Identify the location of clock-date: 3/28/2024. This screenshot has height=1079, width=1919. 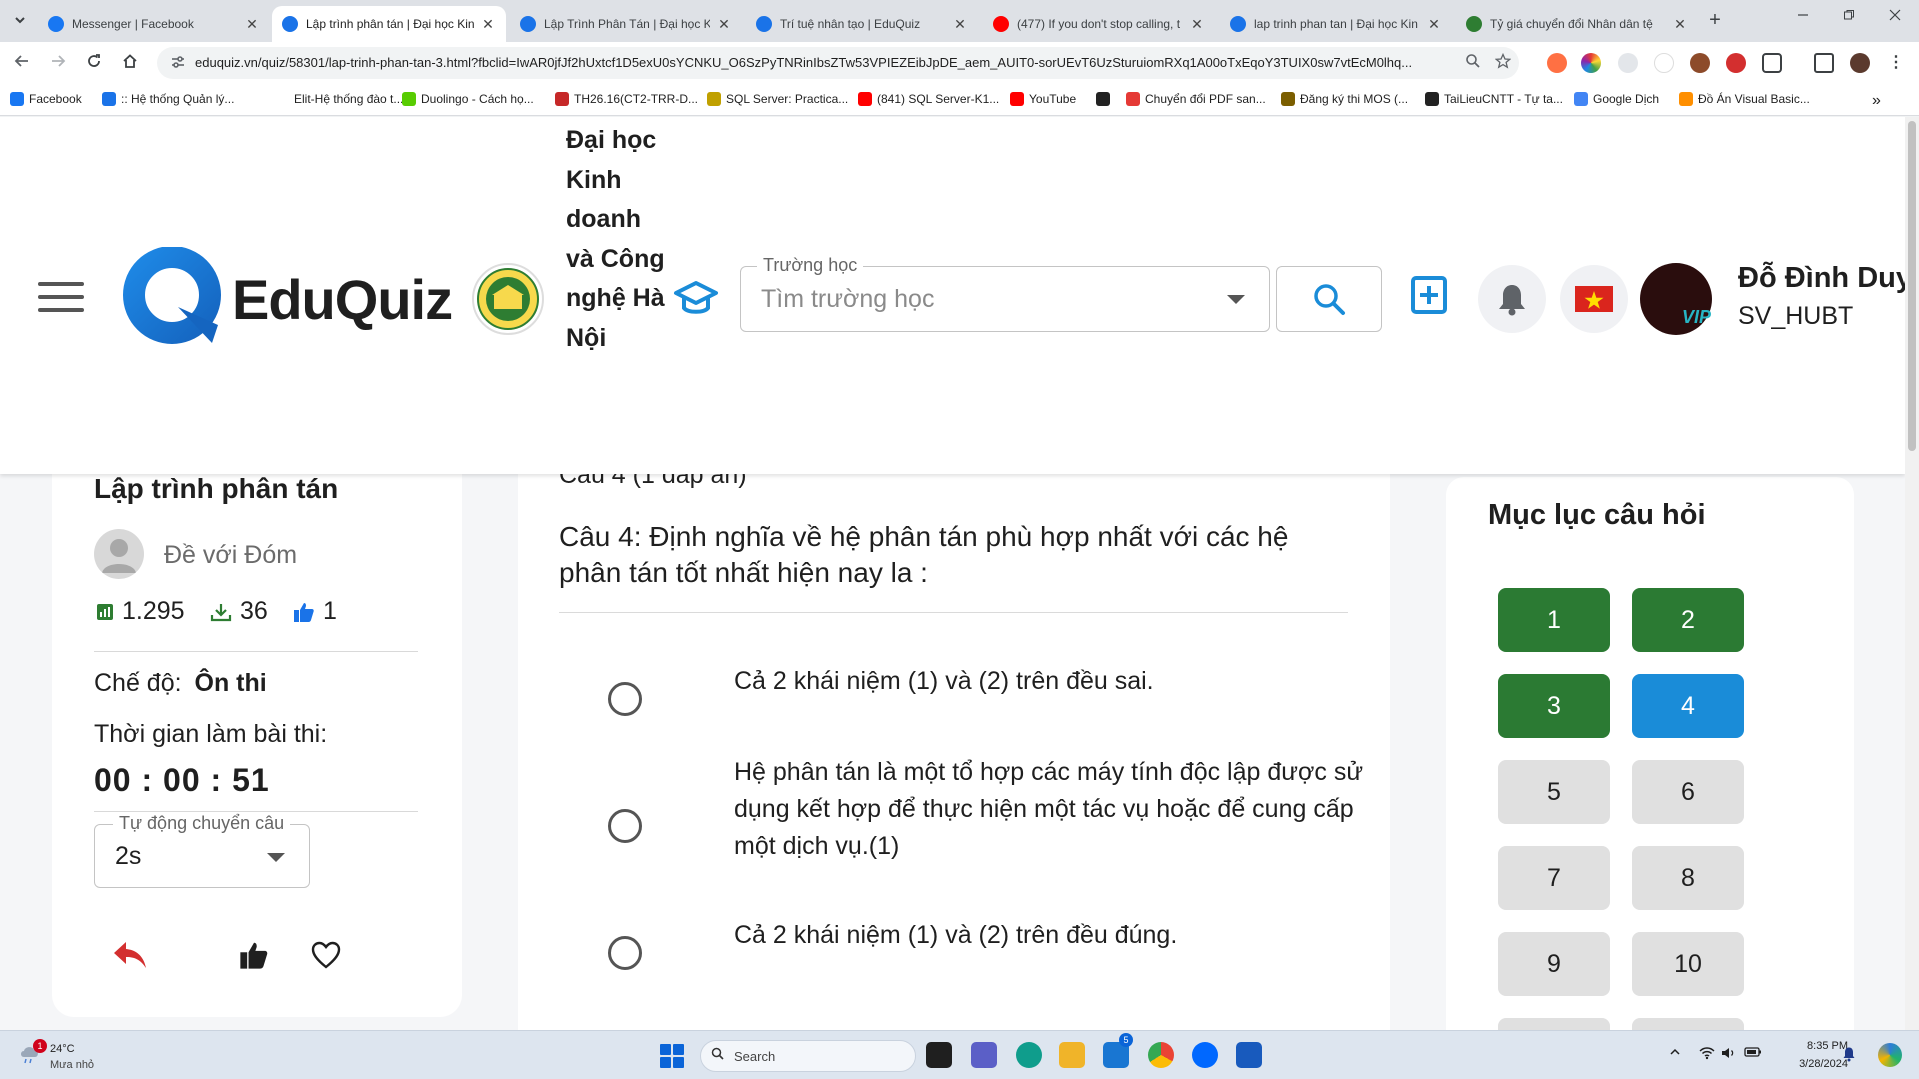
(1814, 1064).